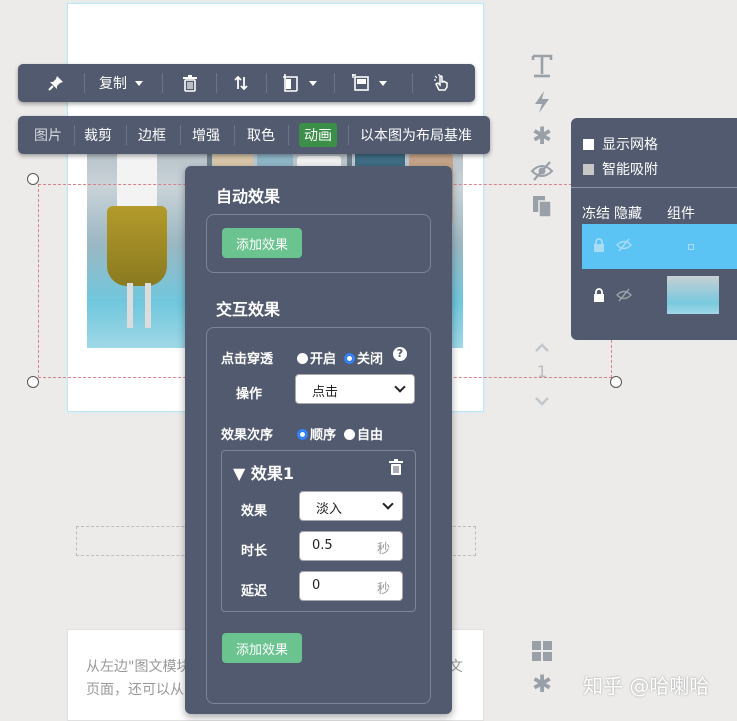 This screenshot has width=737, height=721. I want to click on smart-snap-label: 智能吸附, so click(630, 170).